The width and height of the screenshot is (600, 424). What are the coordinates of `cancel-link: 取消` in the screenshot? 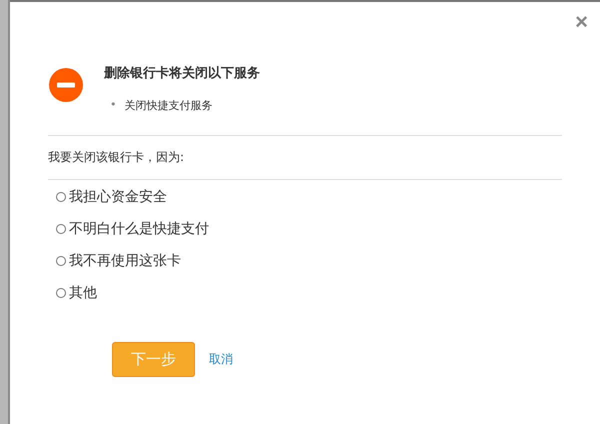 It's located at (221, 359).